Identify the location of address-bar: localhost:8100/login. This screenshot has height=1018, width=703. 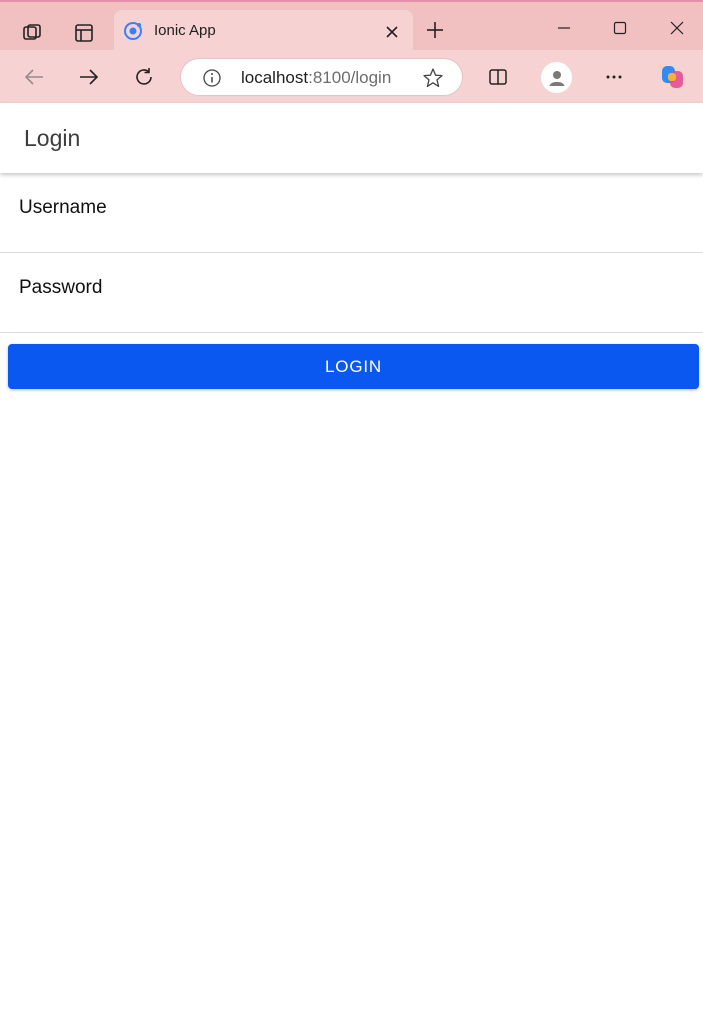
(321, 77).